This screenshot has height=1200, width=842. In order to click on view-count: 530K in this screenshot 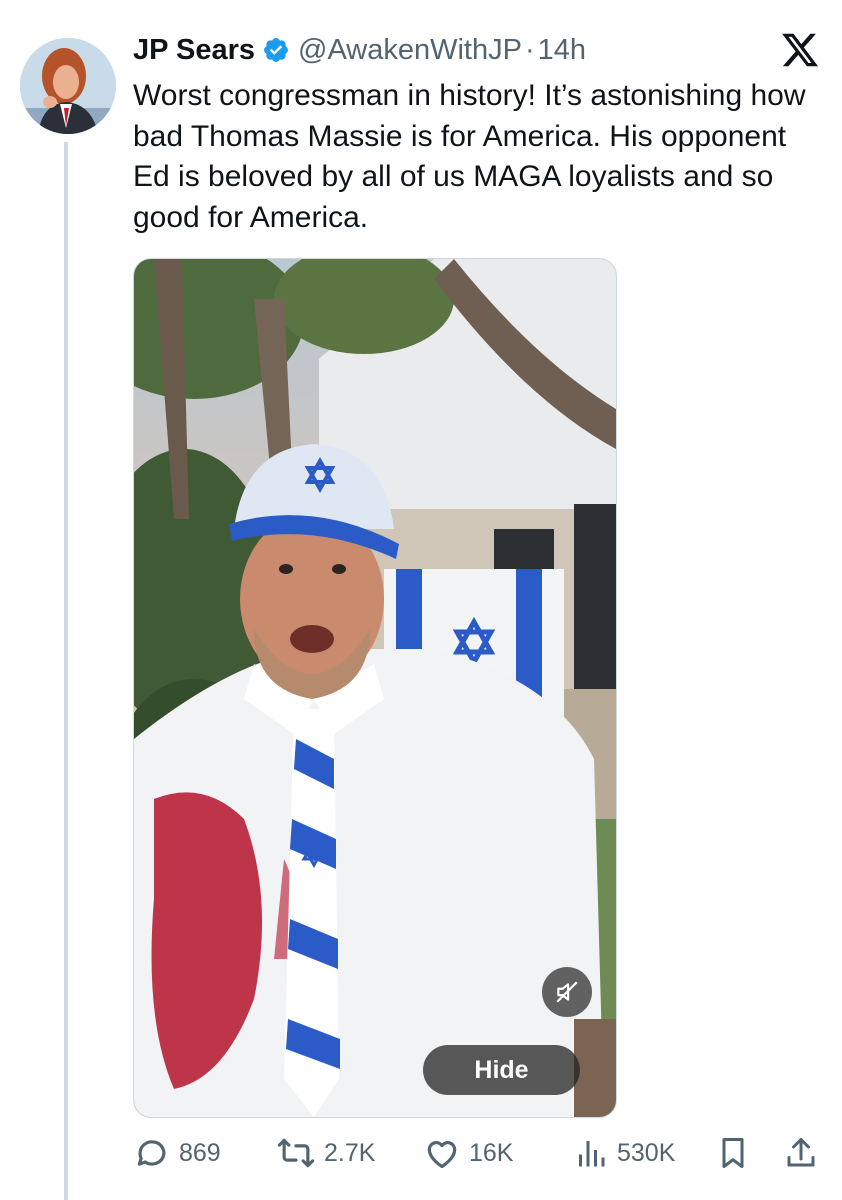, I will do `click(646, 1152)`.